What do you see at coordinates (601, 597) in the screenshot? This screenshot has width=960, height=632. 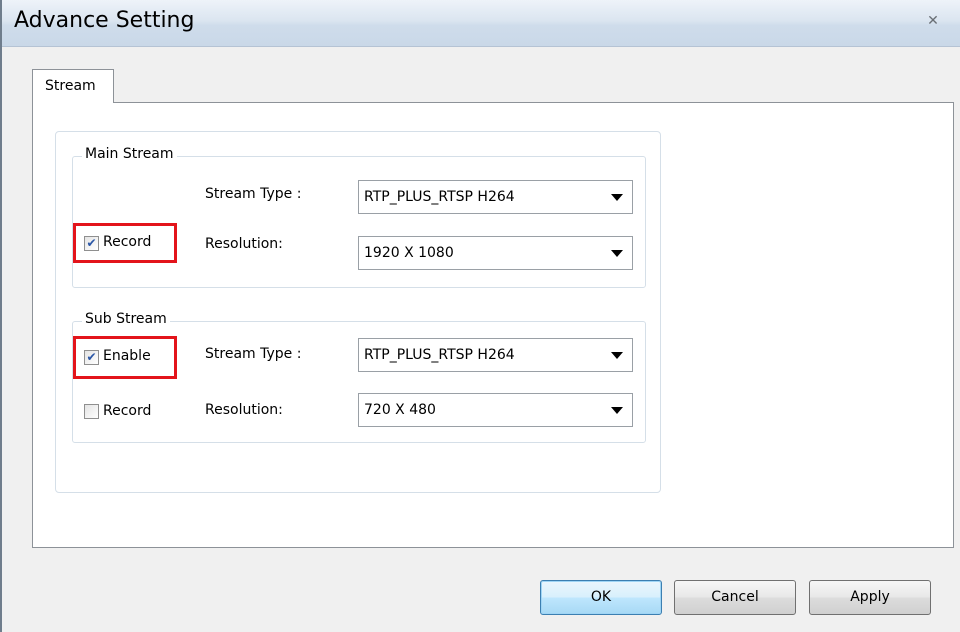 I see `ok-button: OK` at bounding box center [601, 597].